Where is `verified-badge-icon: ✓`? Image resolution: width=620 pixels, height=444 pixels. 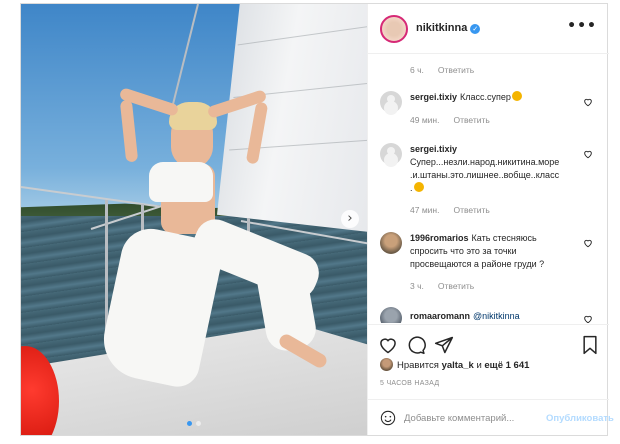 verified-badge-icon: ✓ is located at coordinates (475, 29).